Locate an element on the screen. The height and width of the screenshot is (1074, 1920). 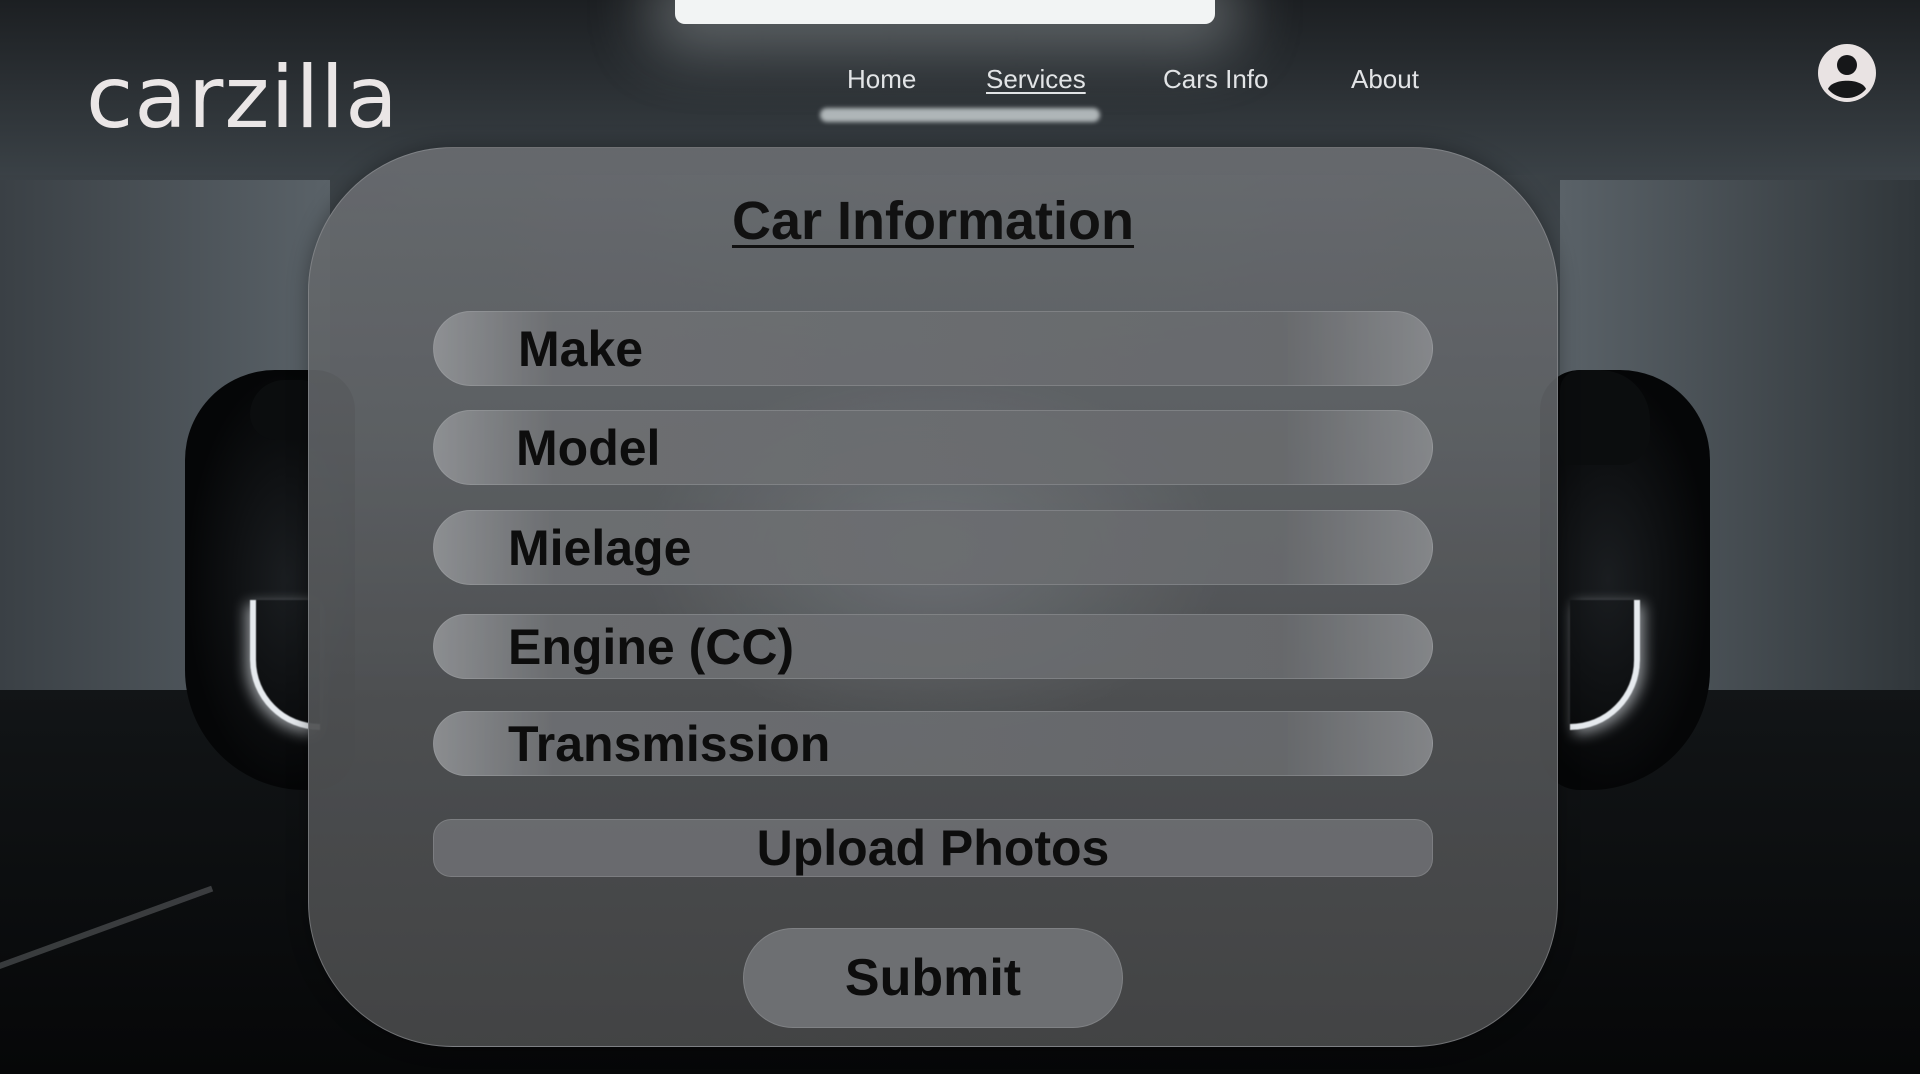
submit-label: Submit is located at coordinates (933, 978).